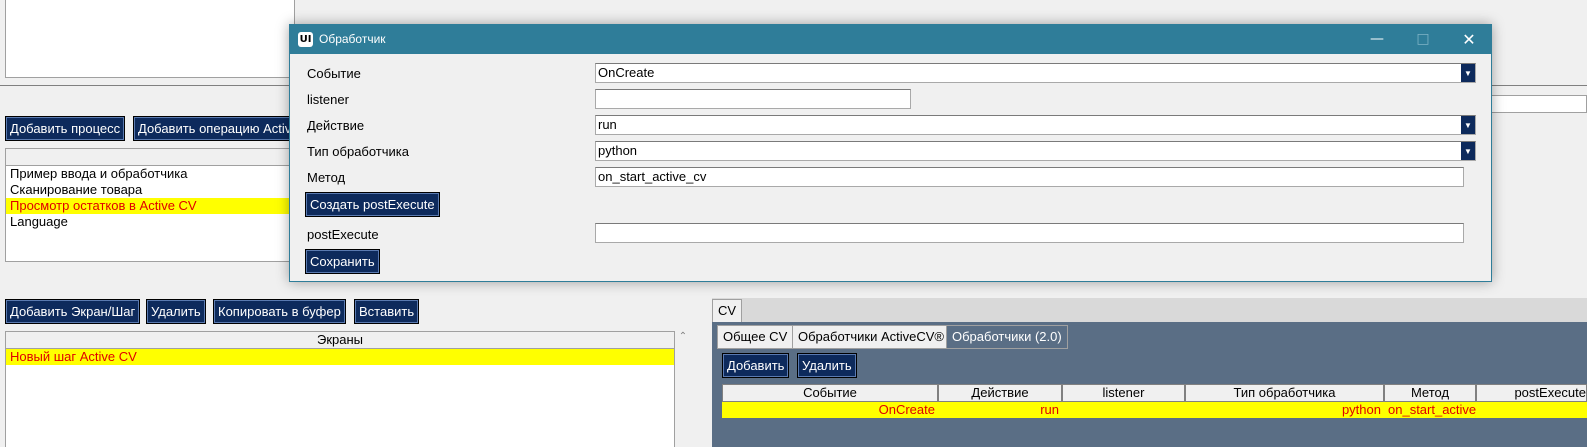 Image resolution: width=1587 pixels, height=447 pixels. What do you see at coordinates (326, 177) in the screenshot?
I see `method-label: Метод` at bounding box center [326, 177].